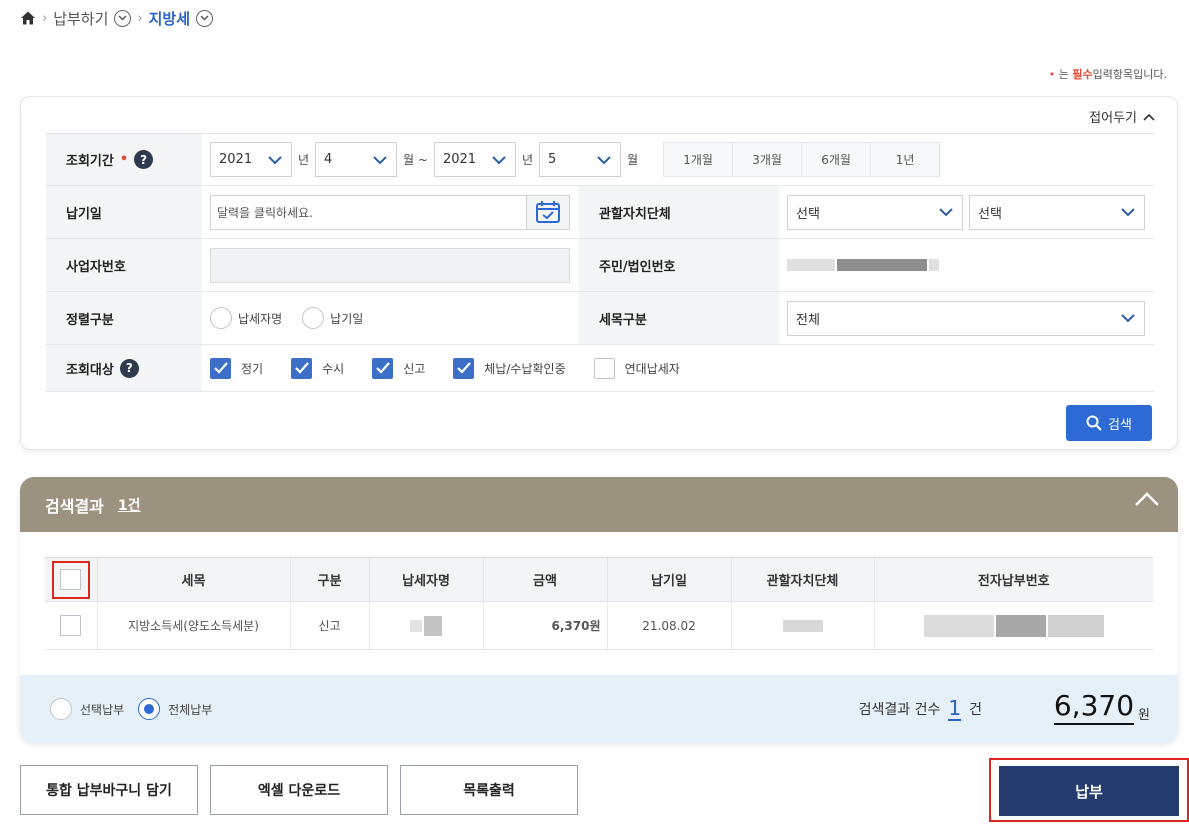  What do you see at coordinates (390, 265) in the screenshot?
I see `business-no-input` at bounding box center [390, 265].